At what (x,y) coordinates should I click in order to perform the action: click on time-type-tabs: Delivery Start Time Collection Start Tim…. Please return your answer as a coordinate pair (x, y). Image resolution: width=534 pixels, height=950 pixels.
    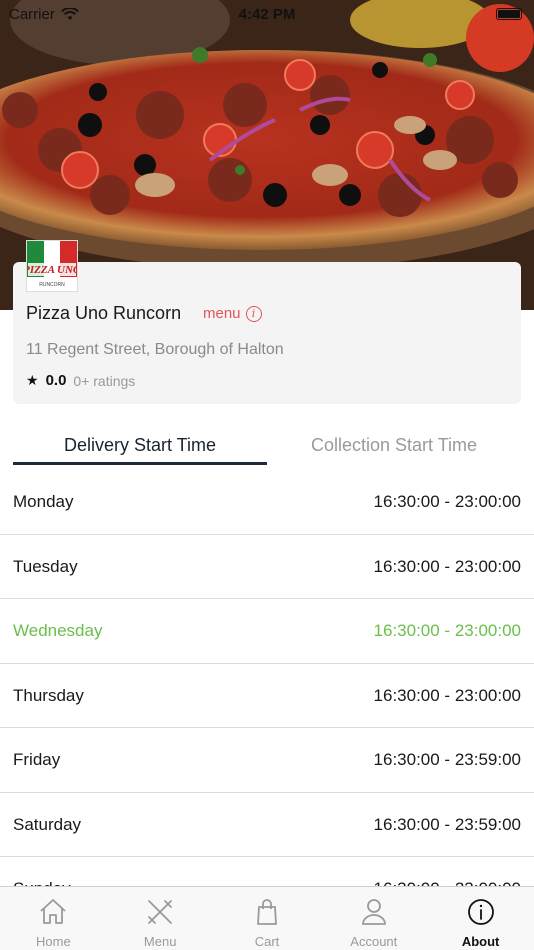
    Looking at the image, I should click on (267, 447).